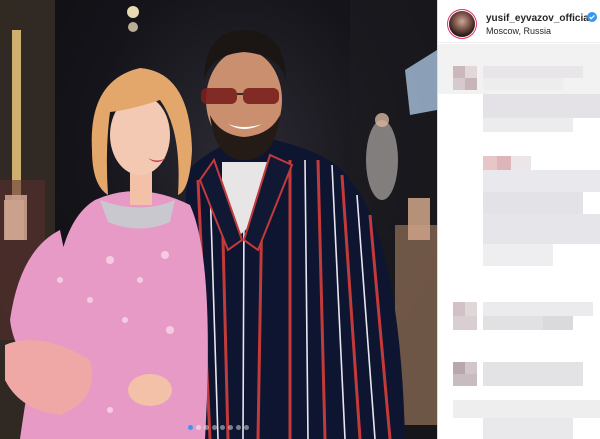 The height and width of the screenshot is (439, 600). What do you see at coordinates (462, 24) in the screenshot?
I see `avatar` at bounding box center [462, 24].